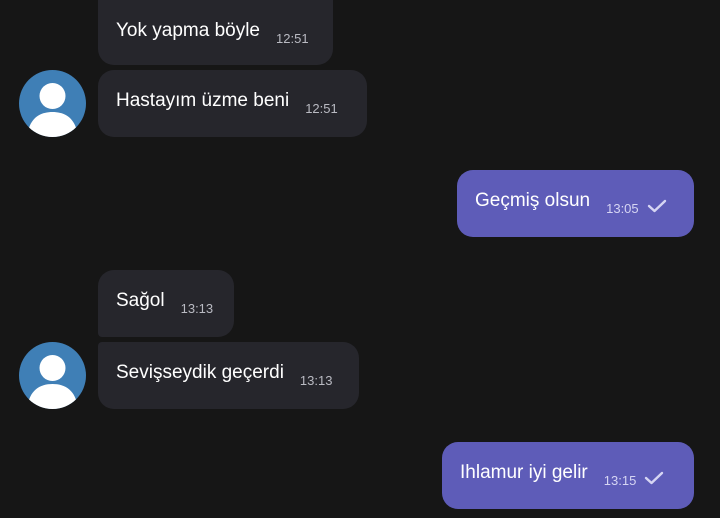 This screenshot has width=720, height=518. Describe the element at coordinates (620, 480) in the screenshot. I see `message-time: 13:15` at that location.